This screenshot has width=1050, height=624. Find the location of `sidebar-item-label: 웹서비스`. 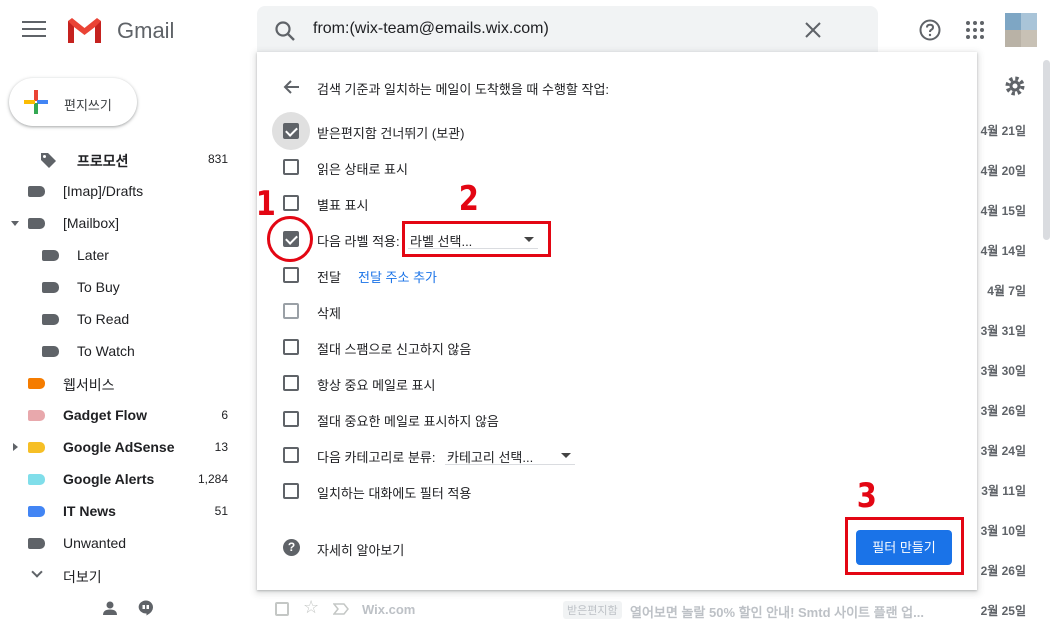

sidebar-item-label: 웹서비스 is located at coordinates (89, 385).